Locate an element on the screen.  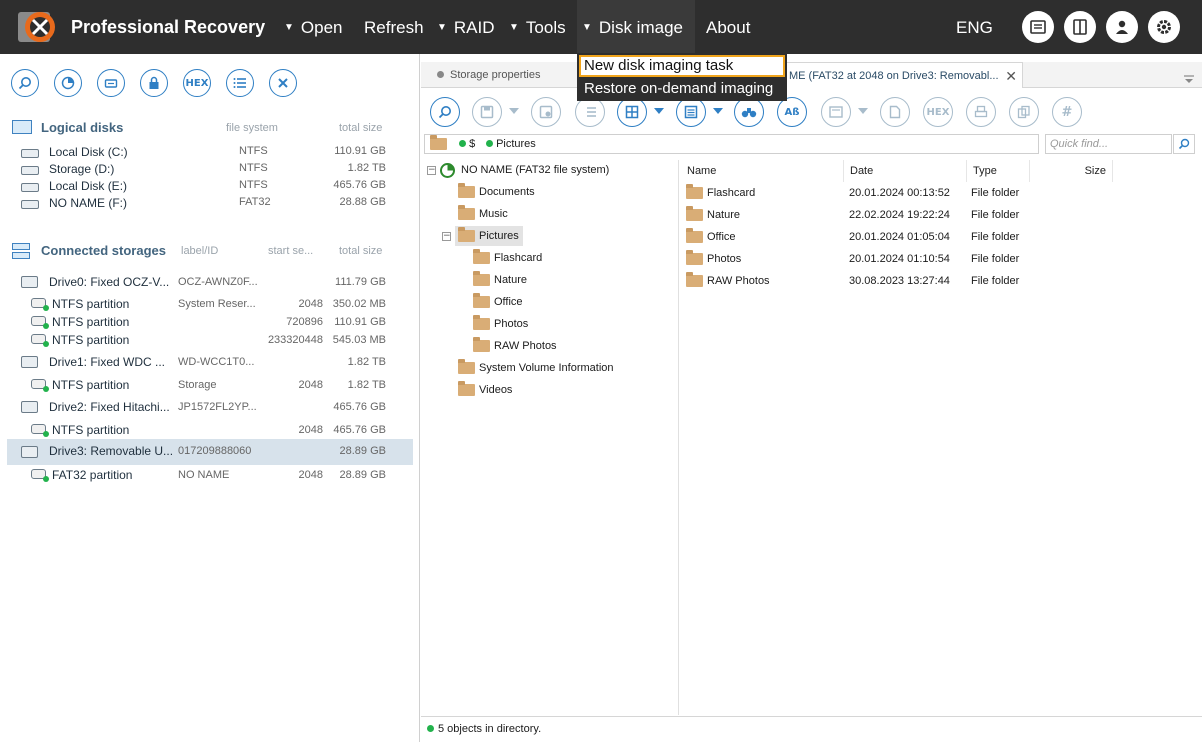
hex-view-button: HEX is located at coordinates (938, 112).